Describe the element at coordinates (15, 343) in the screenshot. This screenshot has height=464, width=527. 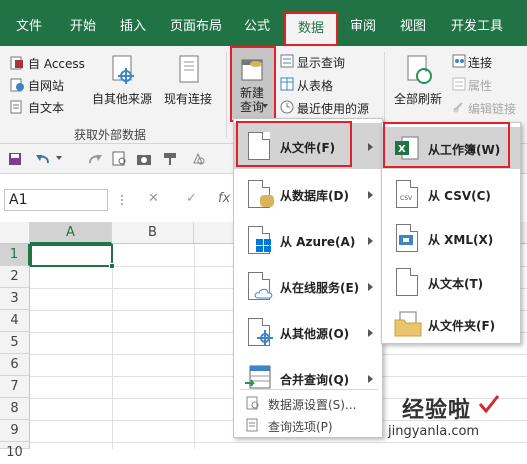
I see `row-header: 5` at that location.